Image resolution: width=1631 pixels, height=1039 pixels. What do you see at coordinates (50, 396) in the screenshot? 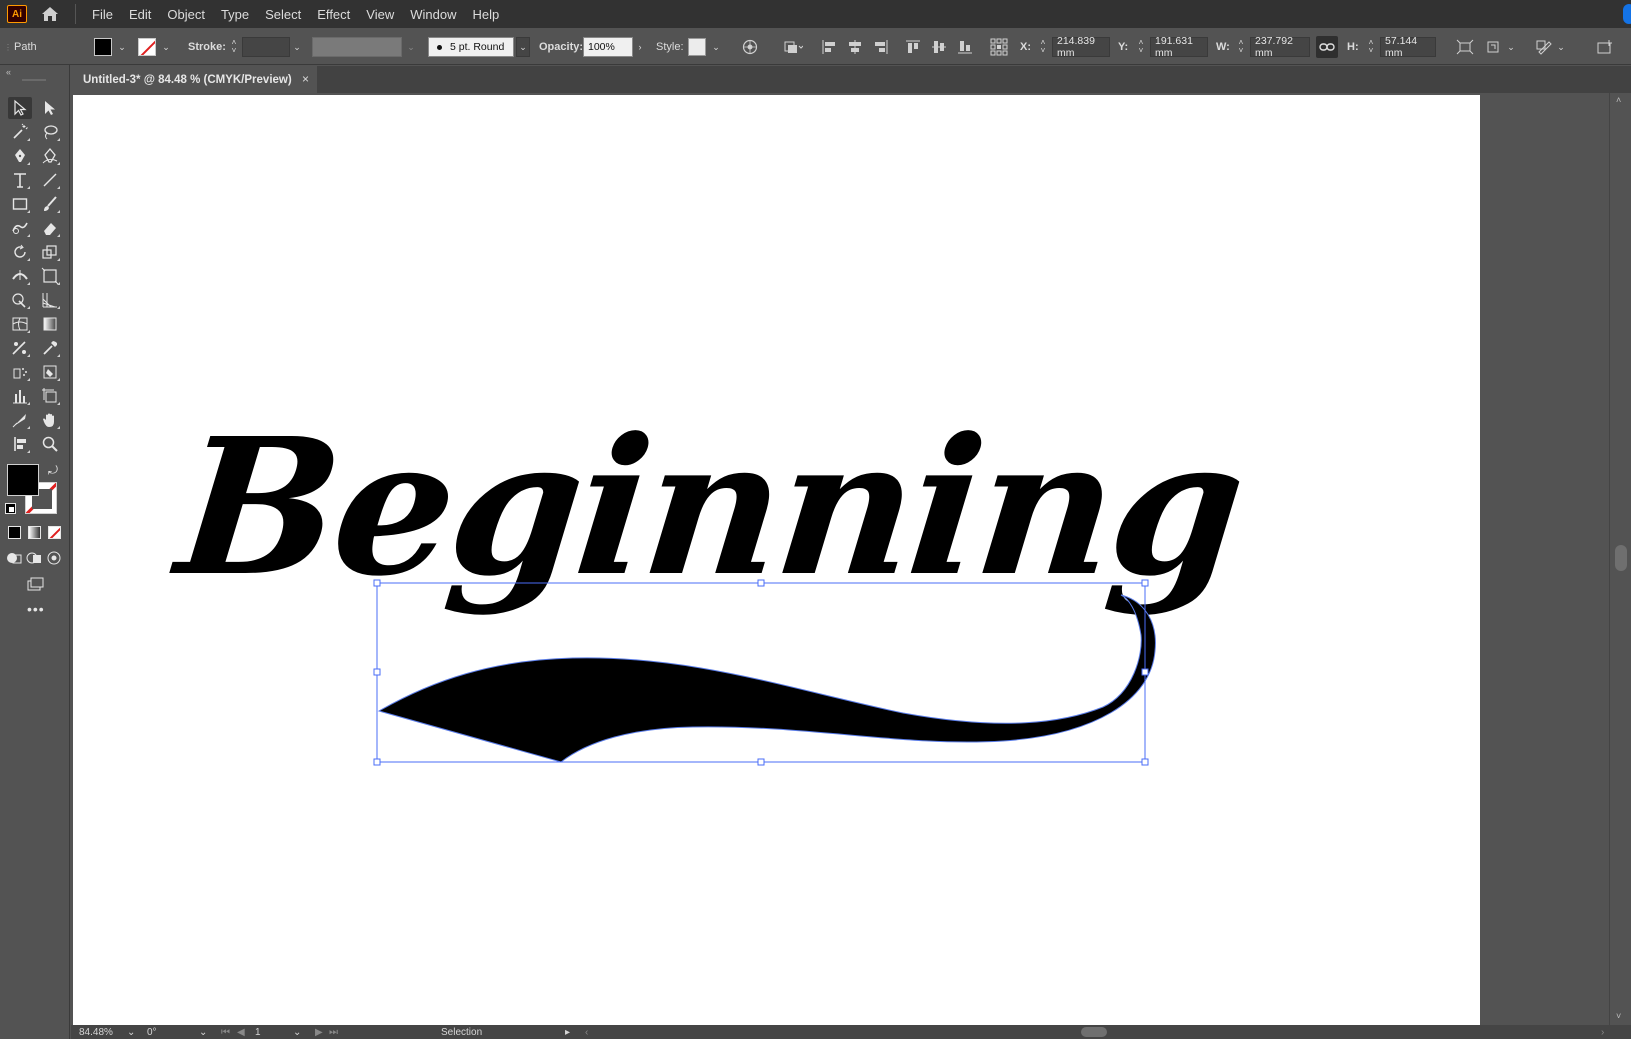
I see `artboard-tool-icon` at bounding box center [50, 396].